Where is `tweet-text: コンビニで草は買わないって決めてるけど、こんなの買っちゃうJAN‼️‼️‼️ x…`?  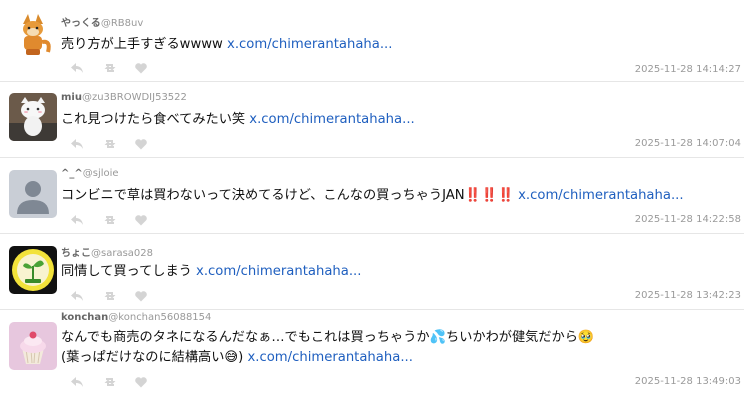
tweet-text: コンビニで草は買わないって決めてるけど、こんなの買っちゃうJAN‼️‼️‼️ x… is located at coordinates (398, 196).